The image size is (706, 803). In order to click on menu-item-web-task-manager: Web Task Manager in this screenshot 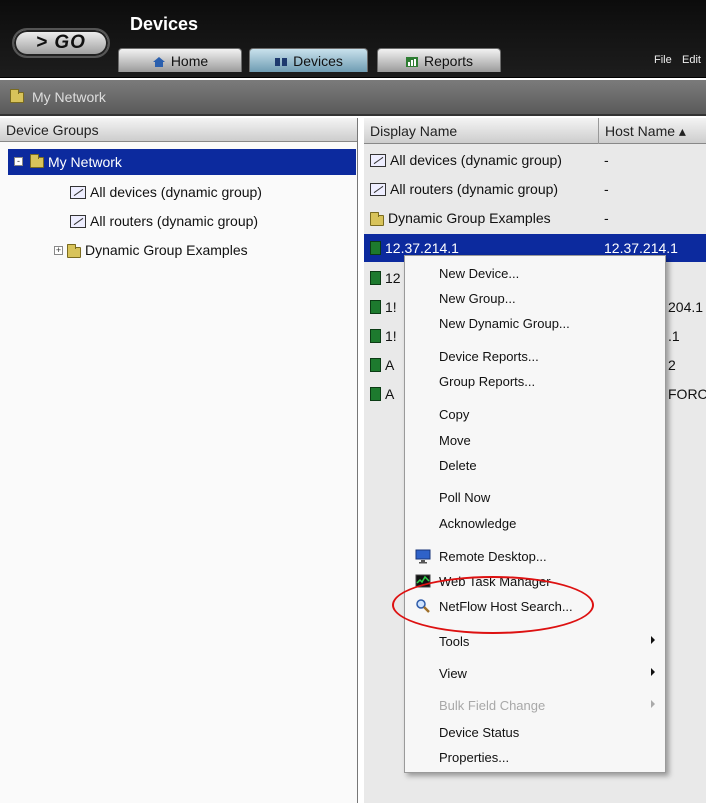, I will do `click(536, 581)`.